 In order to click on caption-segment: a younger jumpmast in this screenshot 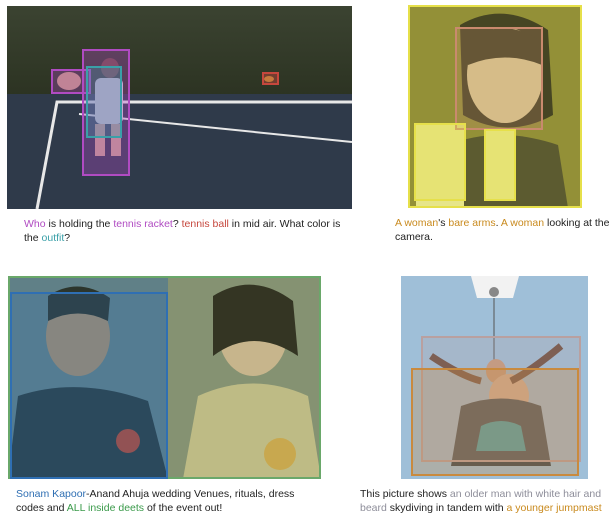, I will do `click(554, 508)`.